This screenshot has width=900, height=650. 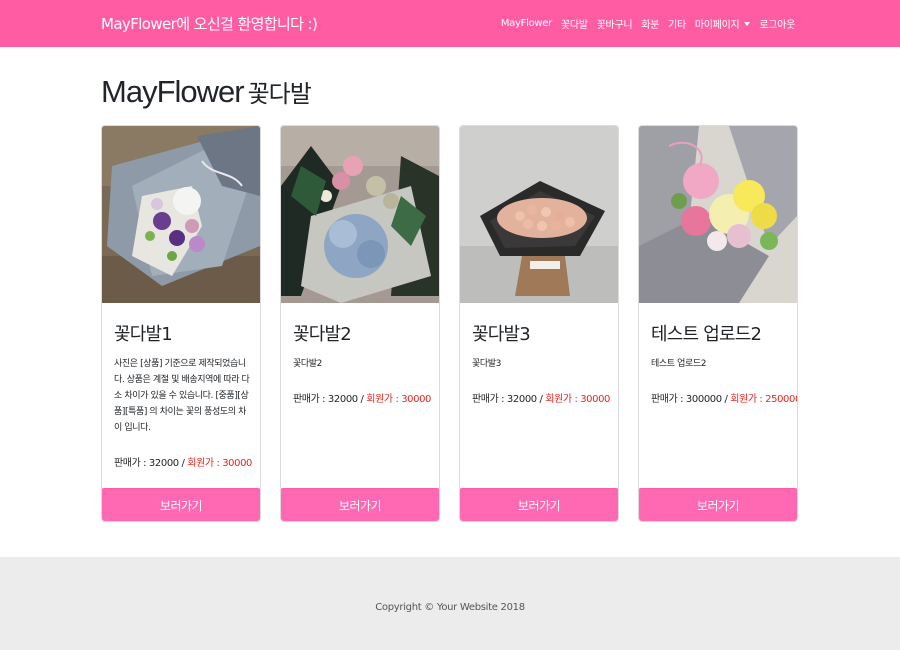 I want to click on nav-item-pot: 화분, so click(x=650, y=23).